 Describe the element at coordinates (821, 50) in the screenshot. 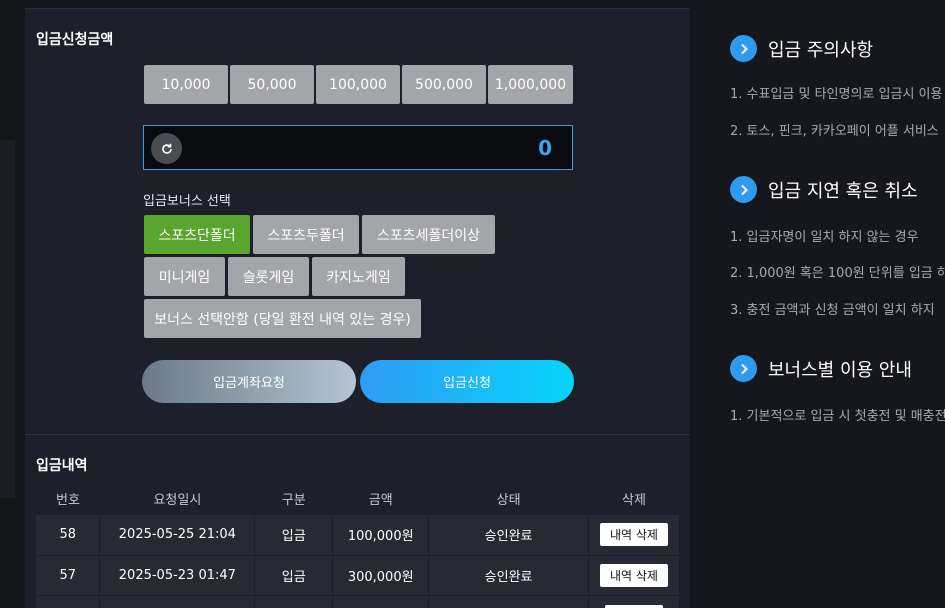

I see `notice-title: 입금 주의사항` at that location.